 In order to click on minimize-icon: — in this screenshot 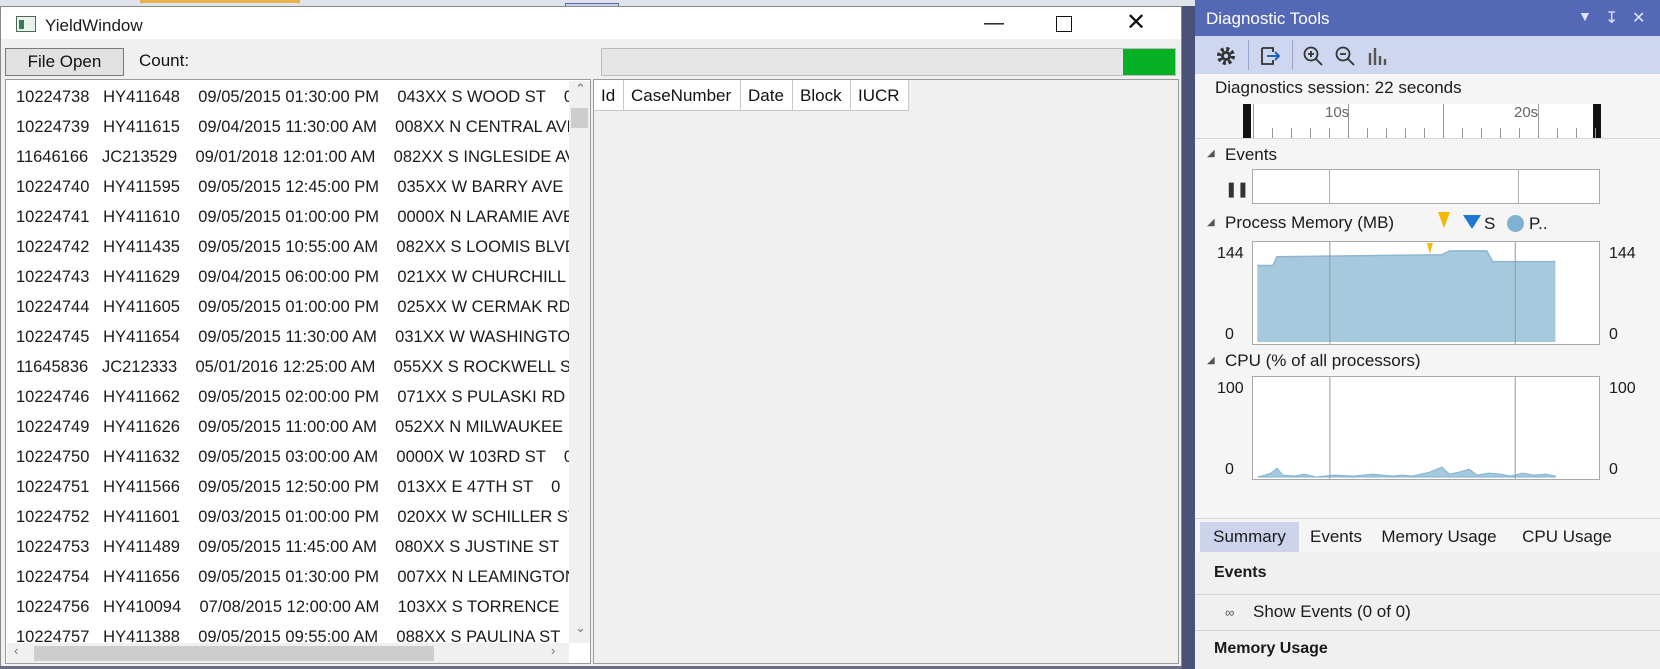, I will do `click(994, 23)`.